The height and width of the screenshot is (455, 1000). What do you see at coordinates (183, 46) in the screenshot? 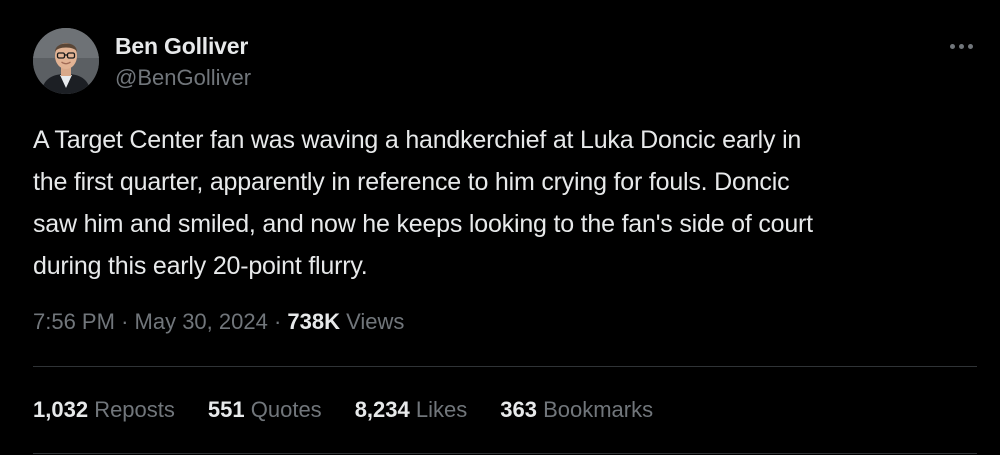
I see `display-name: Ben Golliver` at bounding box center [183, 46].